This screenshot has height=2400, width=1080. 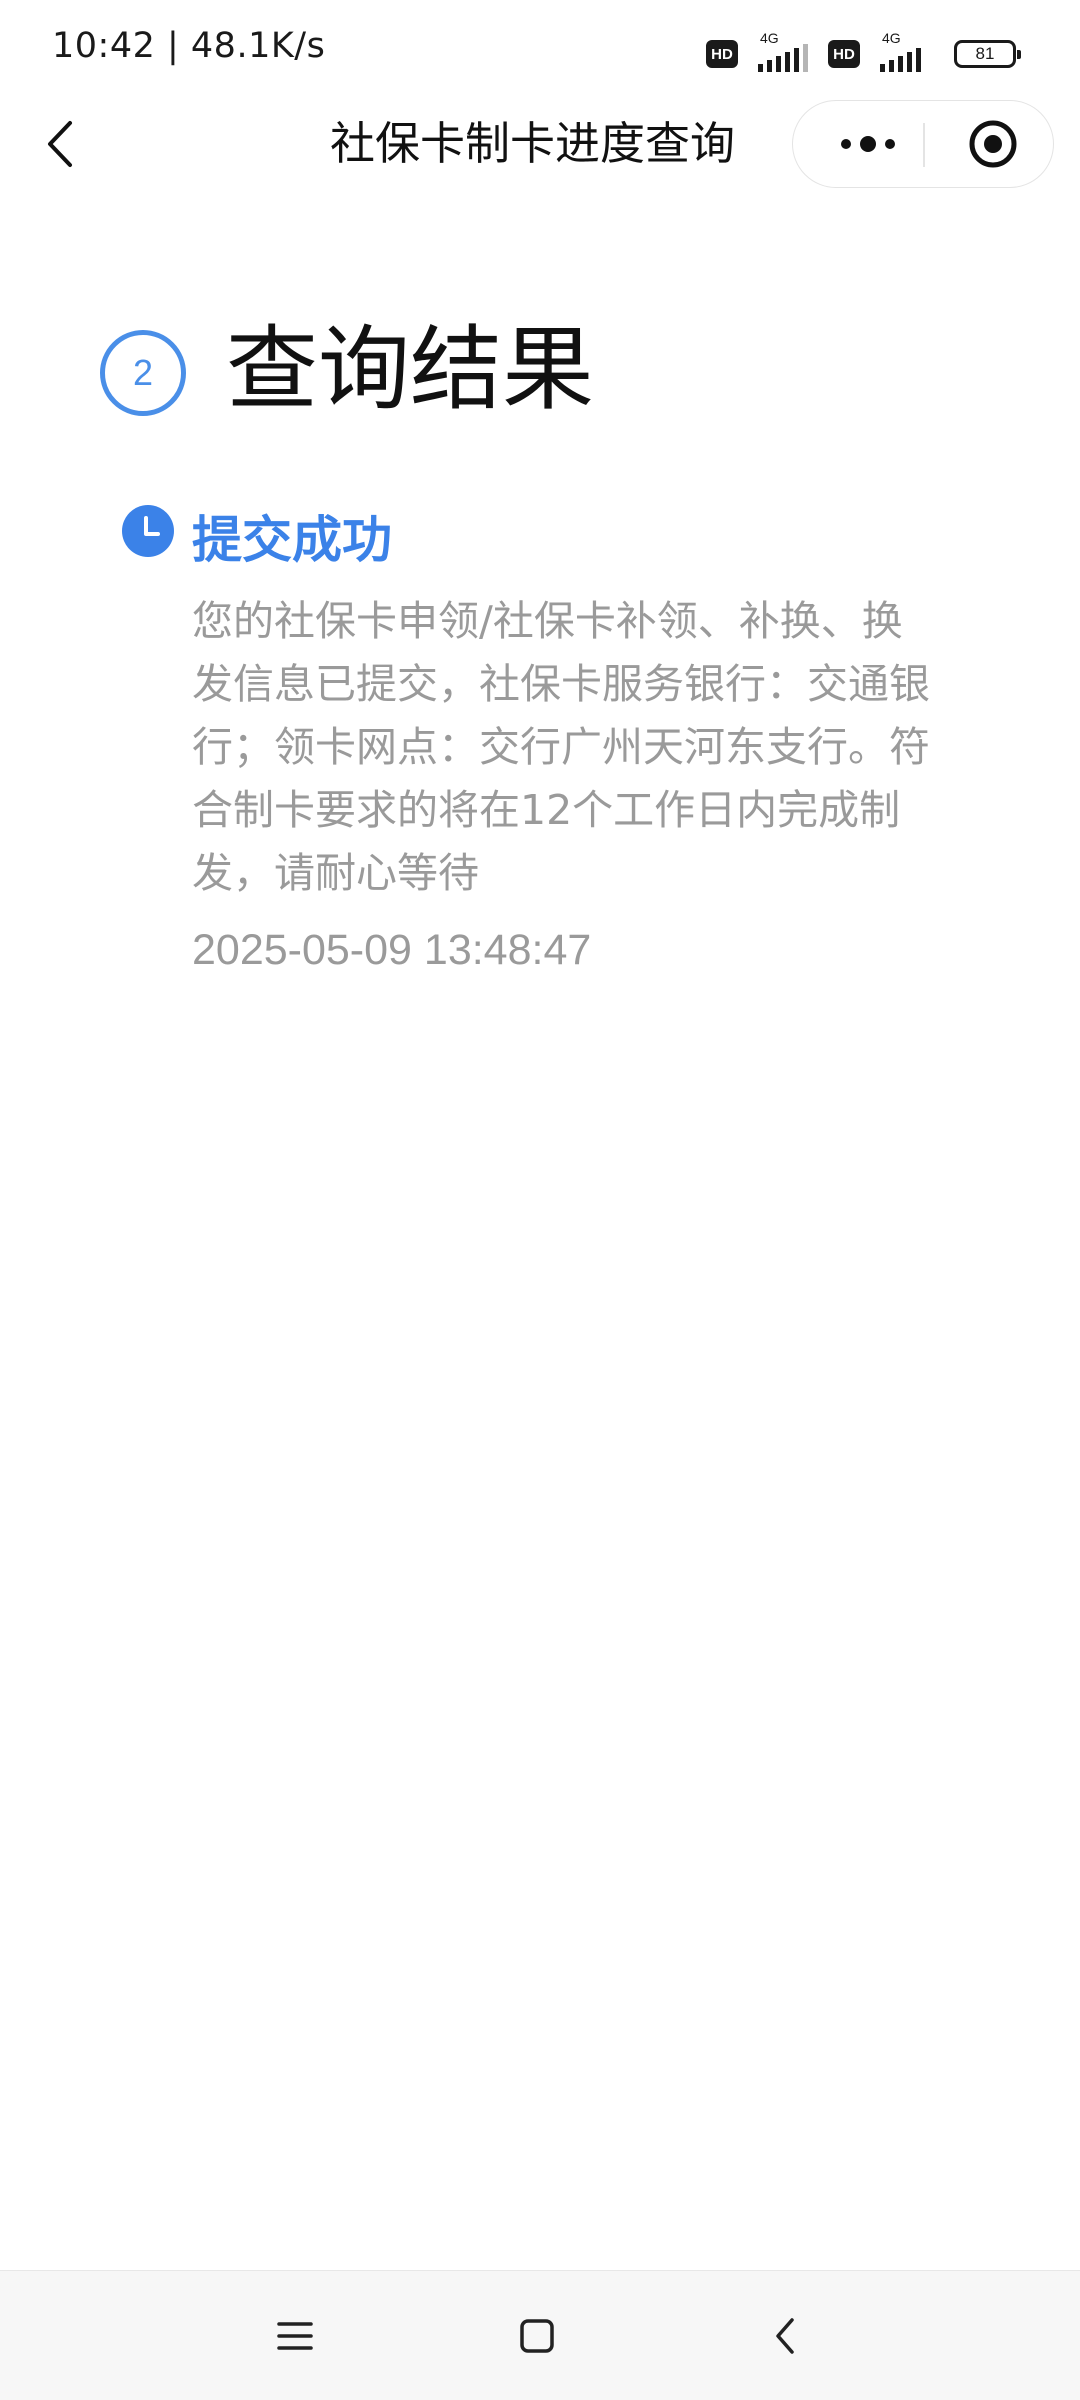 I want to click on capsule-divider, so click(x=924, y=145).